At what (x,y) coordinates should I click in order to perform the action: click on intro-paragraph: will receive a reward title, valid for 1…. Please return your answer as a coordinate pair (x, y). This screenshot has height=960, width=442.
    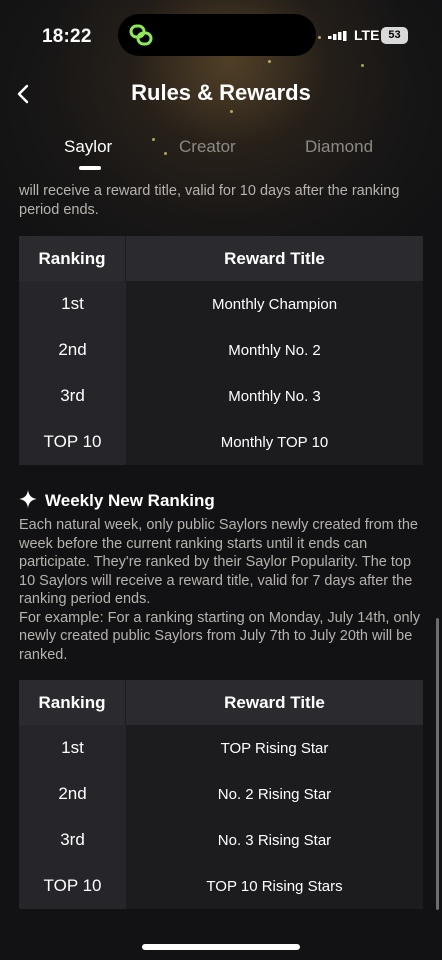
    Looking at the image, I should click on (209, 200).